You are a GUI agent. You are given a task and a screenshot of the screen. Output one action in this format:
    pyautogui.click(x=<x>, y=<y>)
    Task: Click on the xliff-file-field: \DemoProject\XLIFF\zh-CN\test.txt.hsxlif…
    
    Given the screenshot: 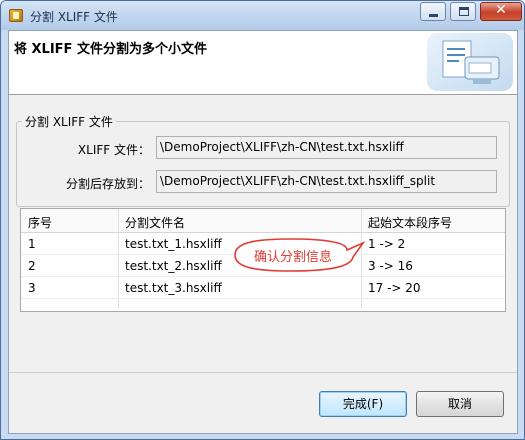 What is the action you would take?
    pyautogui.click(x=326, y=147)
    